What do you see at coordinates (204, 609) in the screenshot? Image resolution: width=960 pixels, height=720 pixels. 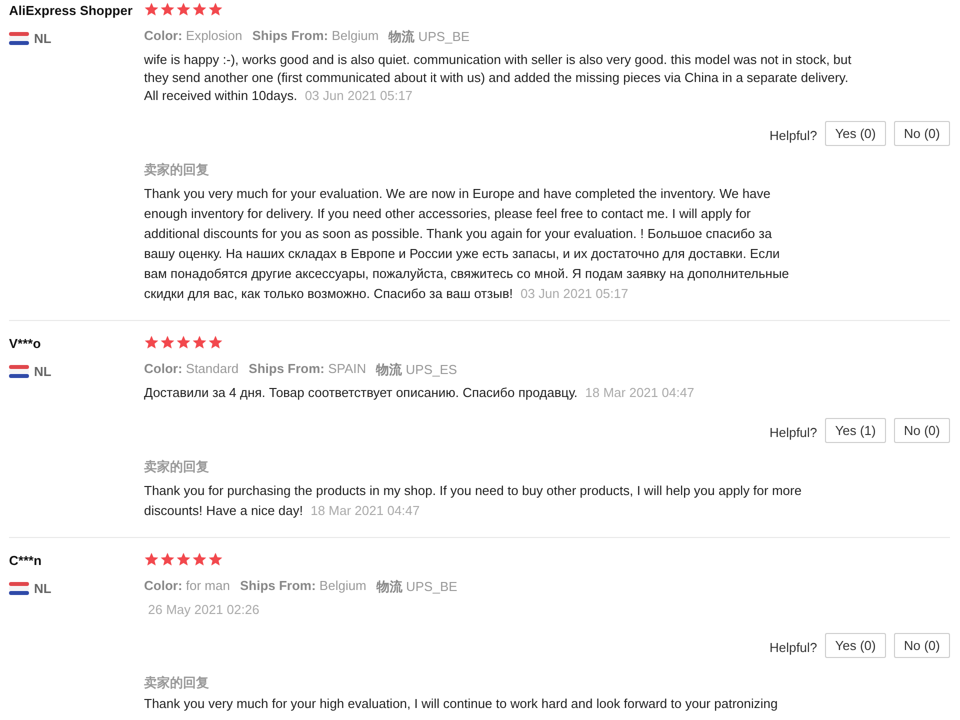 I see `review-date: 26 May 2021 02:26` at bounding box center [204, 609].